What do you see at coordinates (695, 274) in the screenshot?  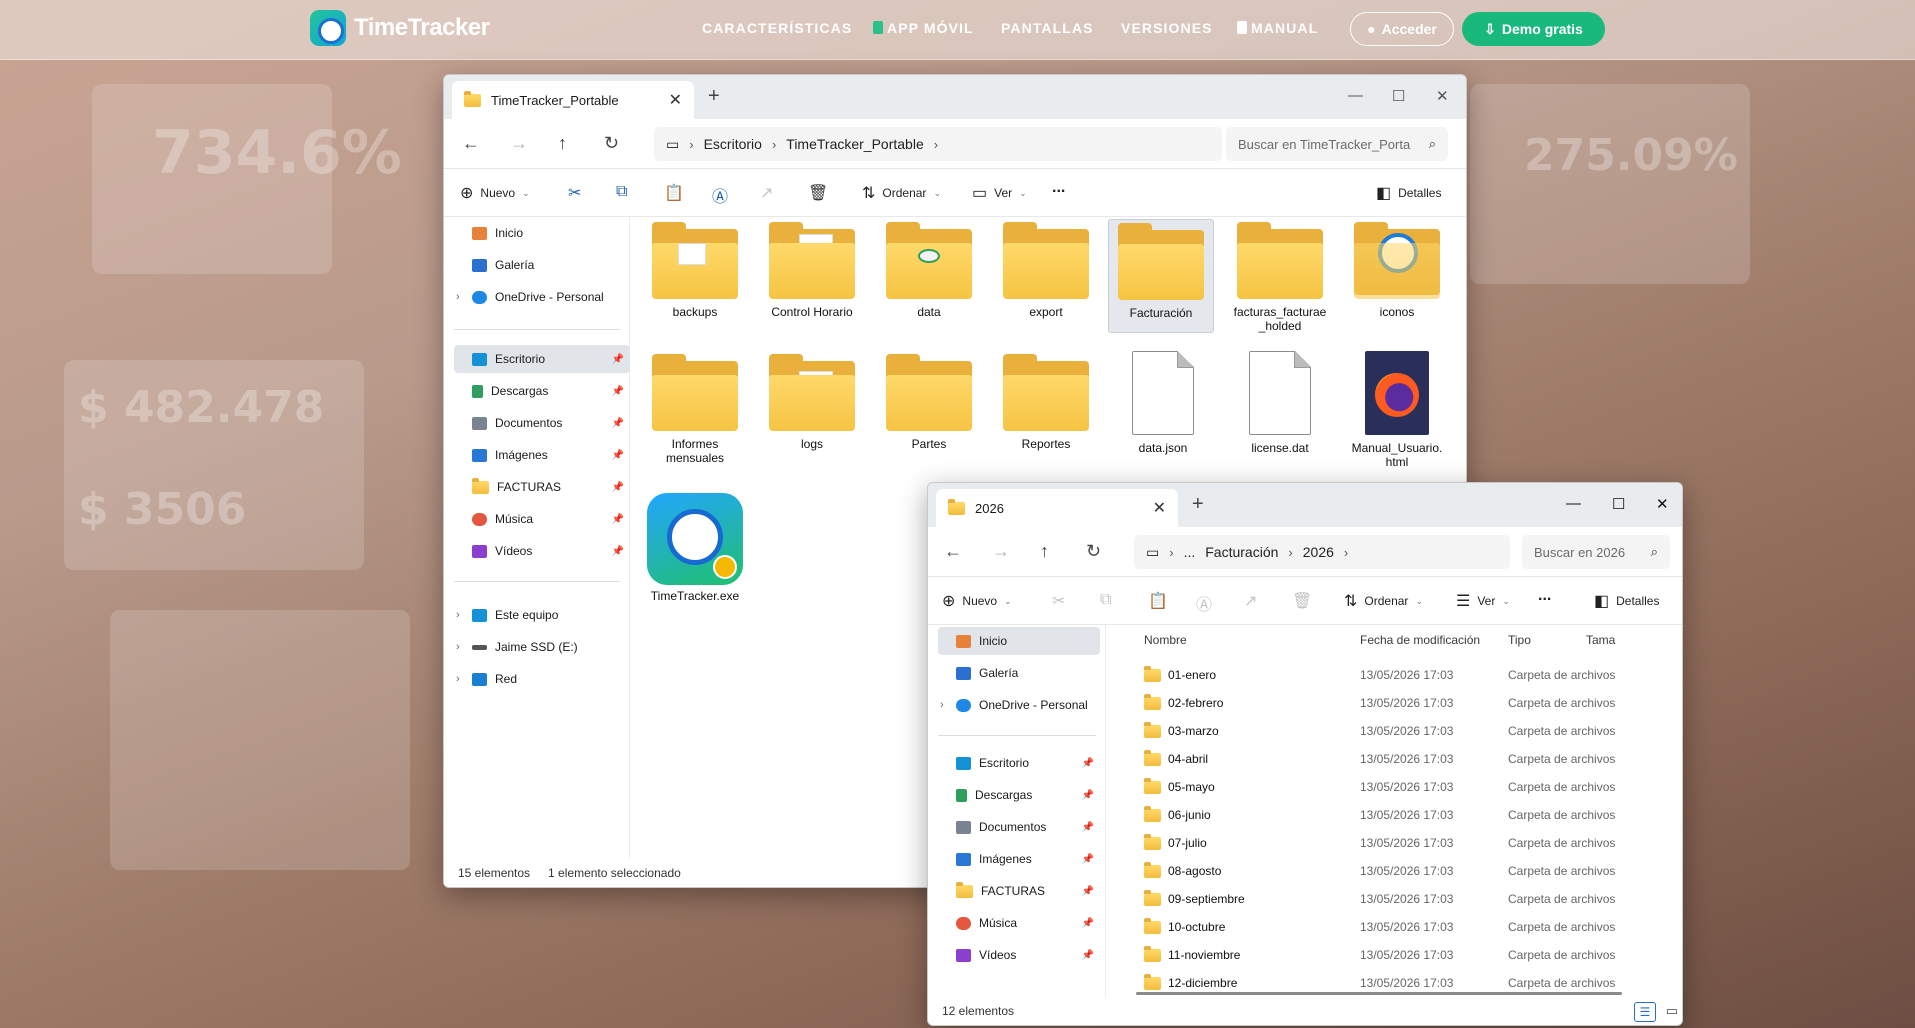 I see `folder-backups: backups` at bounding box center [695, 274].